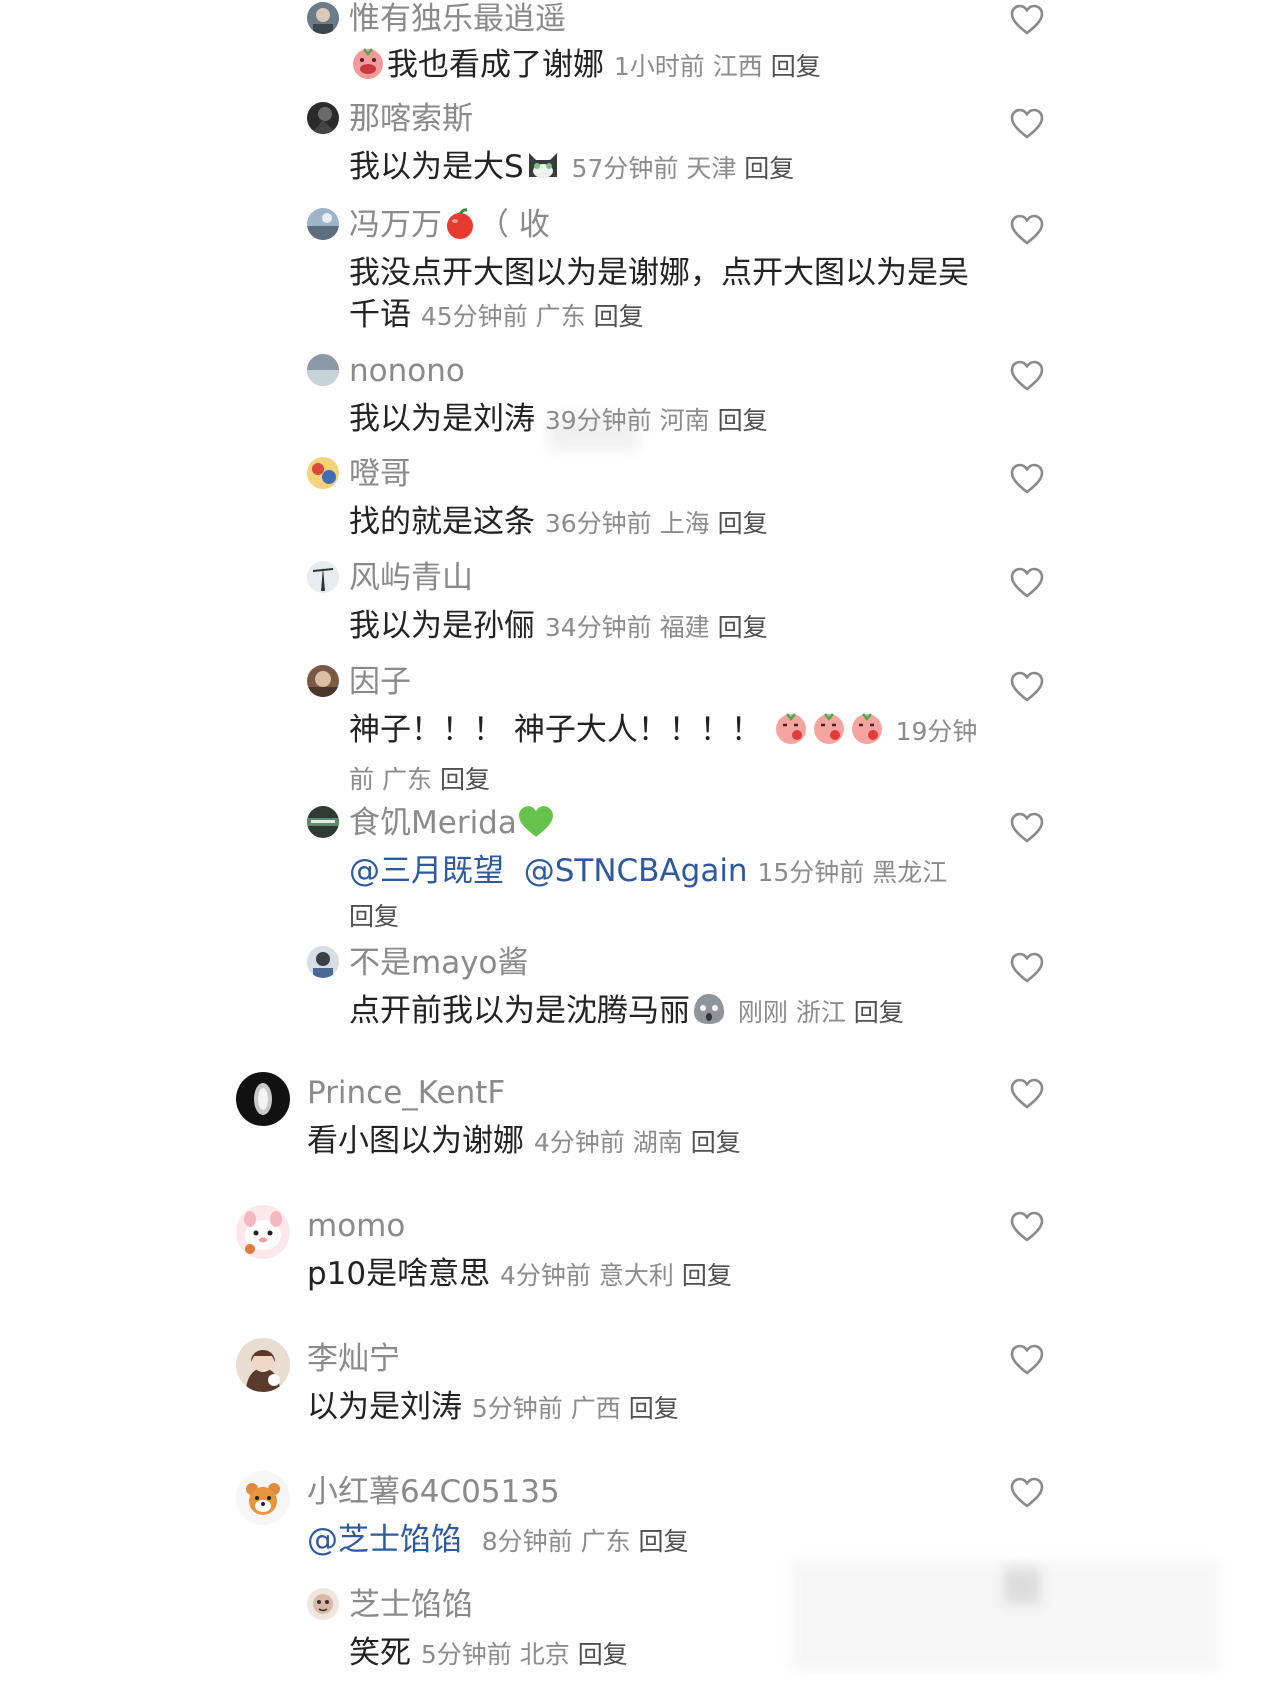  What do you see at coordinates (575, 1408) in the screenshot?
I see `comment-meta: 5分钟前 广西 回复` at bounding box center [575, 1408].